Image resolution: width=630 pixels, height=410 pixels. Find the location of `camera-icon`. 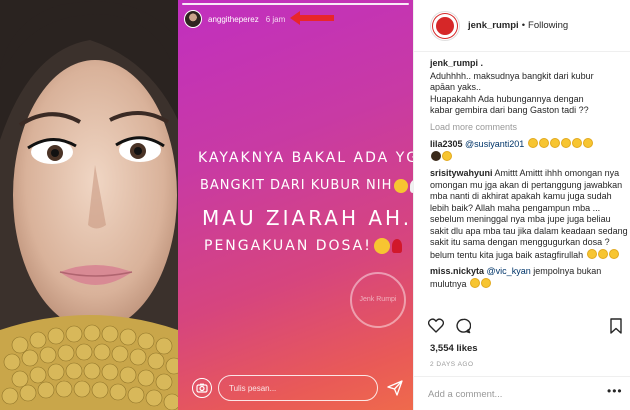

camera-icon is located at coordinates (202, 388).